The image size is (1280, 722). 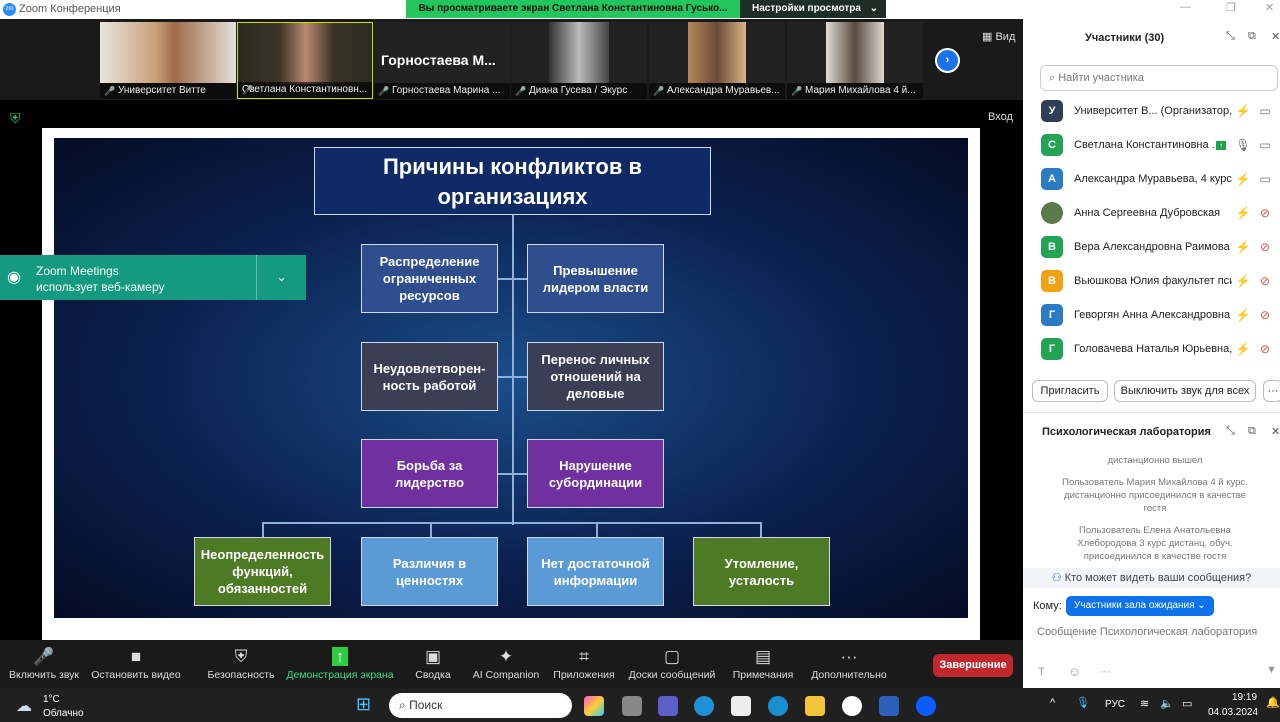 I want to click on video-thumbnail: Университет Витте, so click(x=168, y=60).